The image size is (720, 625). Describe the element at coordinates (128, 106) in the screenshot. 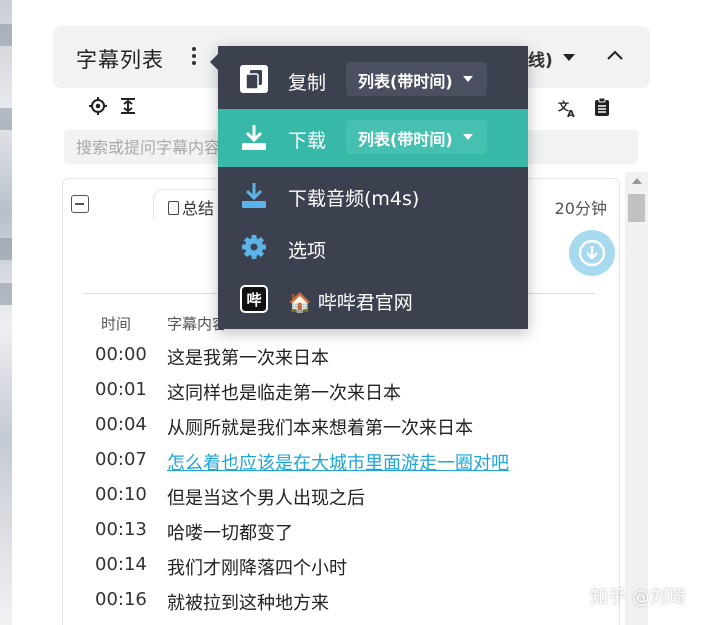

I see `scroll-to-current-icon` at that location.